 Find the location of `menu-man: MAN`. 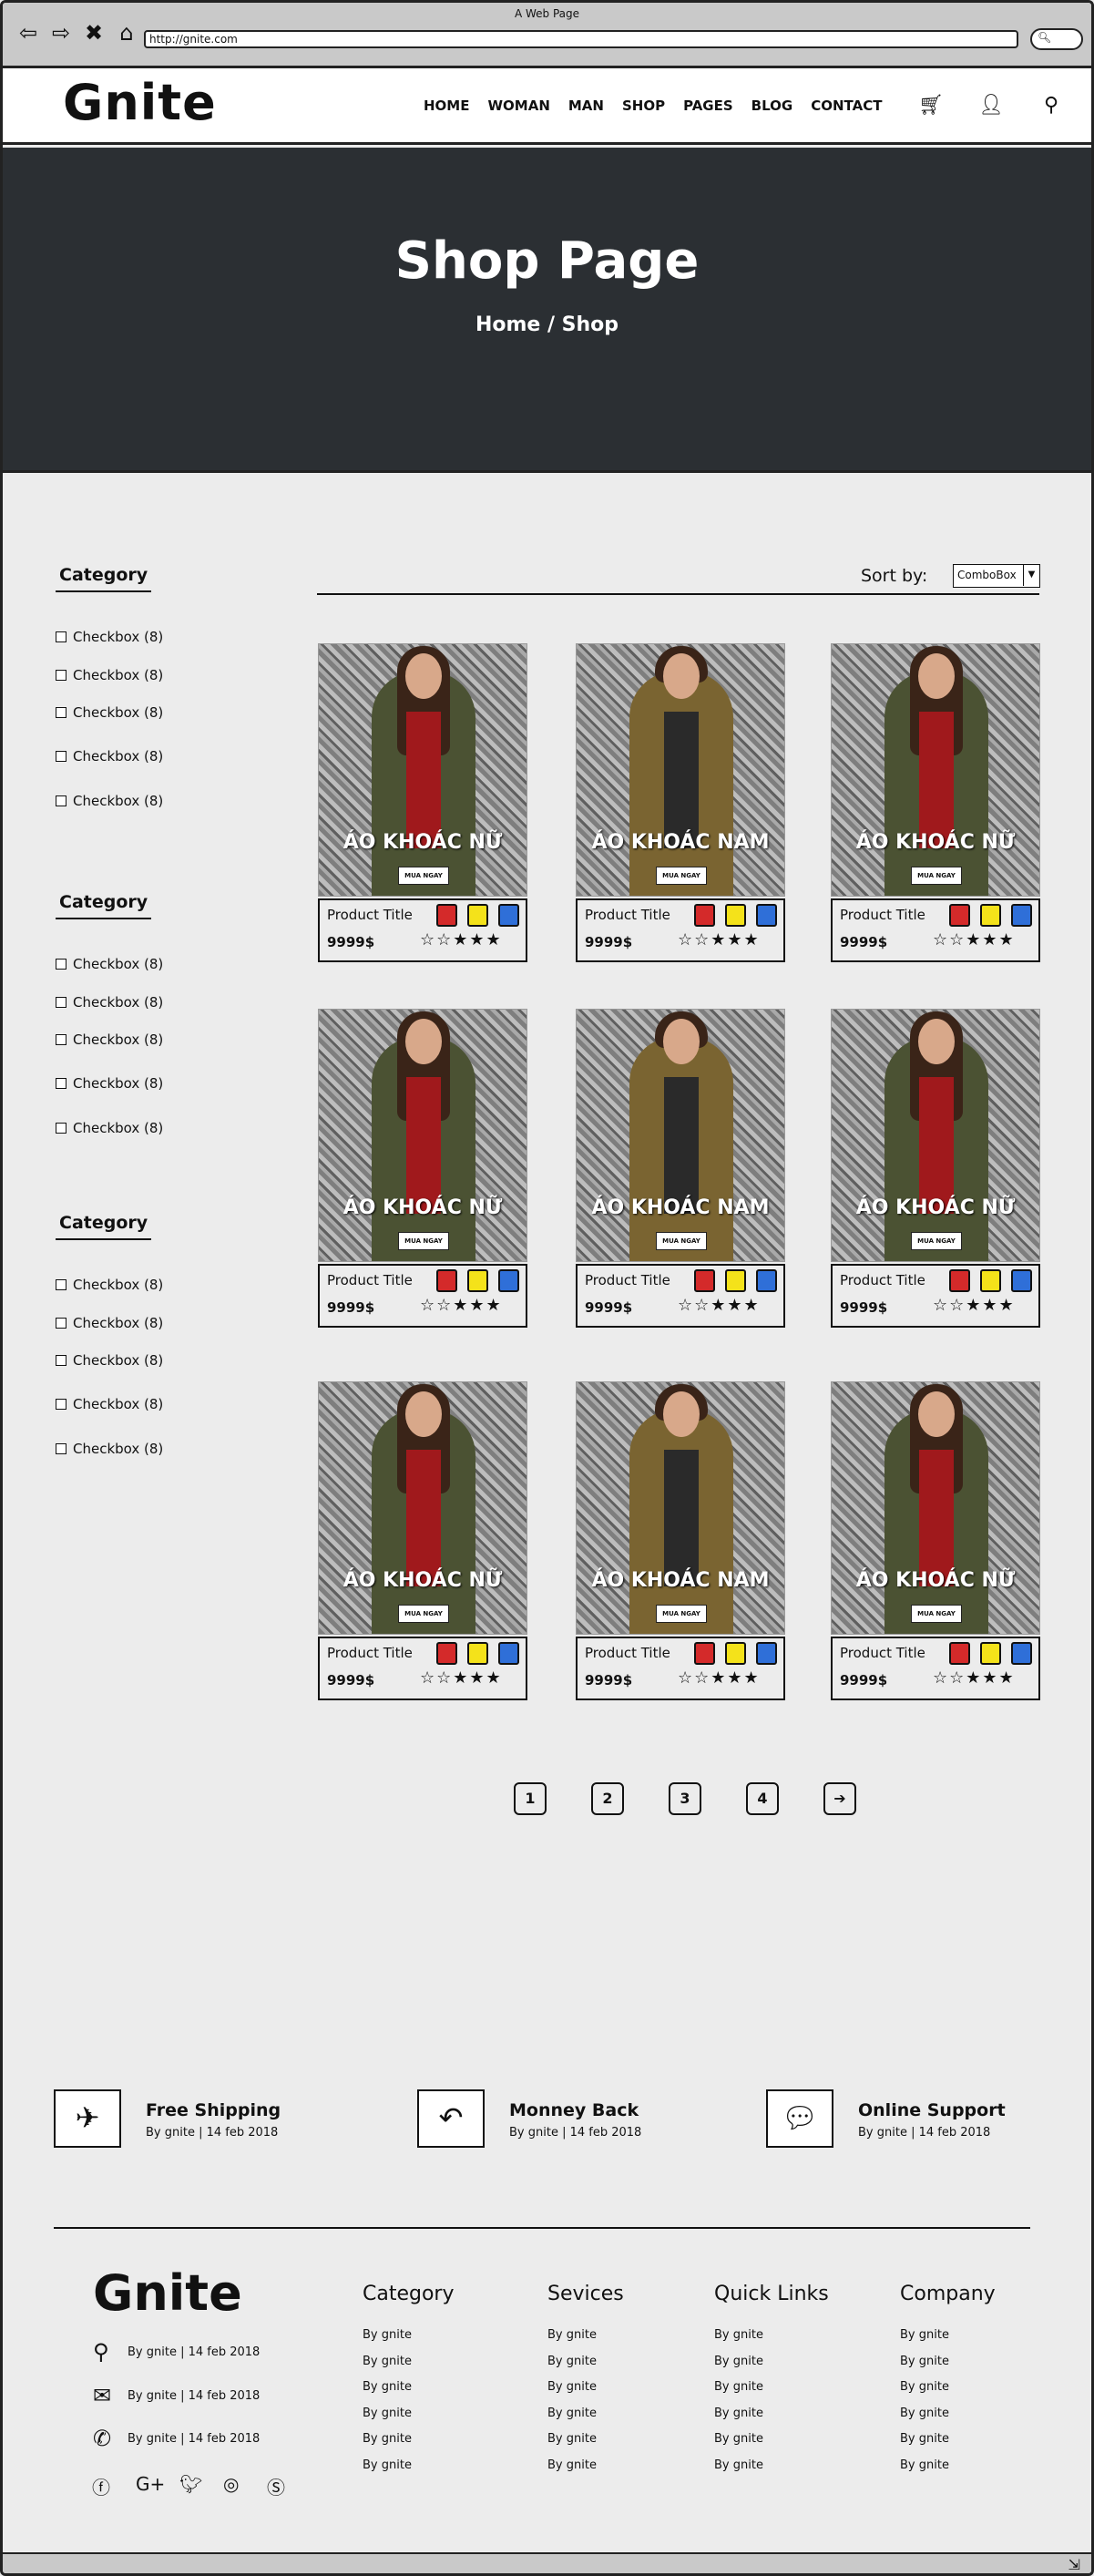

menu-man: MAN is located at coordinates (586, 106).